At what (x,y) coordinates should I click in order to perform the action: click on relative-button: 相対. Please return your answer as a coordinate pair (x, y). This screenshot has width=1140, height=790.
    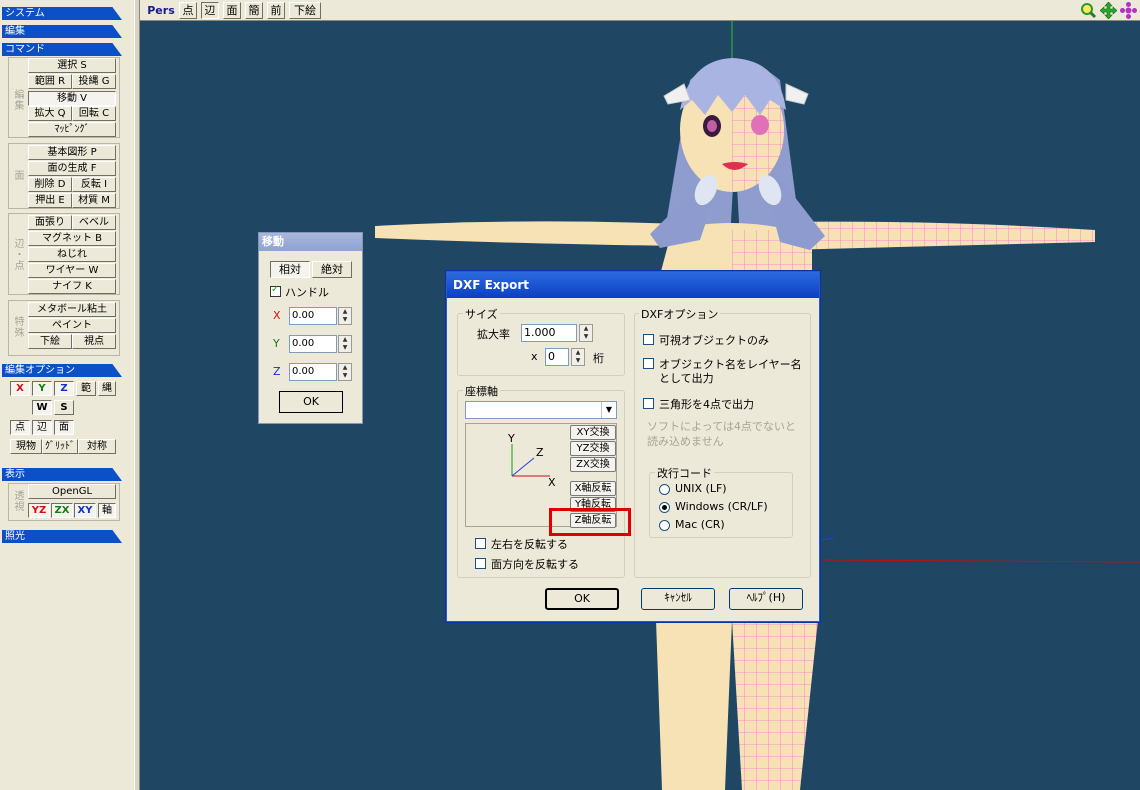
    Looking at the image, I should click on (290, 269).